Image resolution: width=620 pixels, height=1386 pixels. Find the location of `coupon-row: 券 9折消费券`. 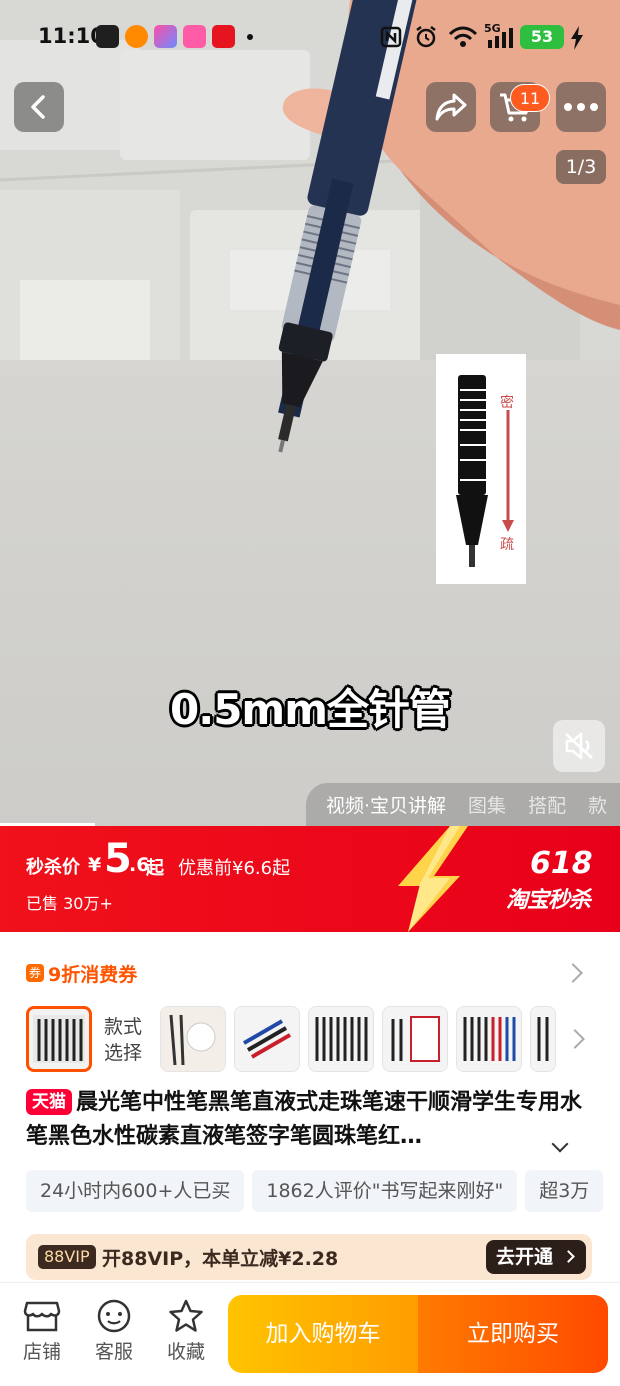

coupon-row: 券 9折消费券 is located at coordinates (309, 974).